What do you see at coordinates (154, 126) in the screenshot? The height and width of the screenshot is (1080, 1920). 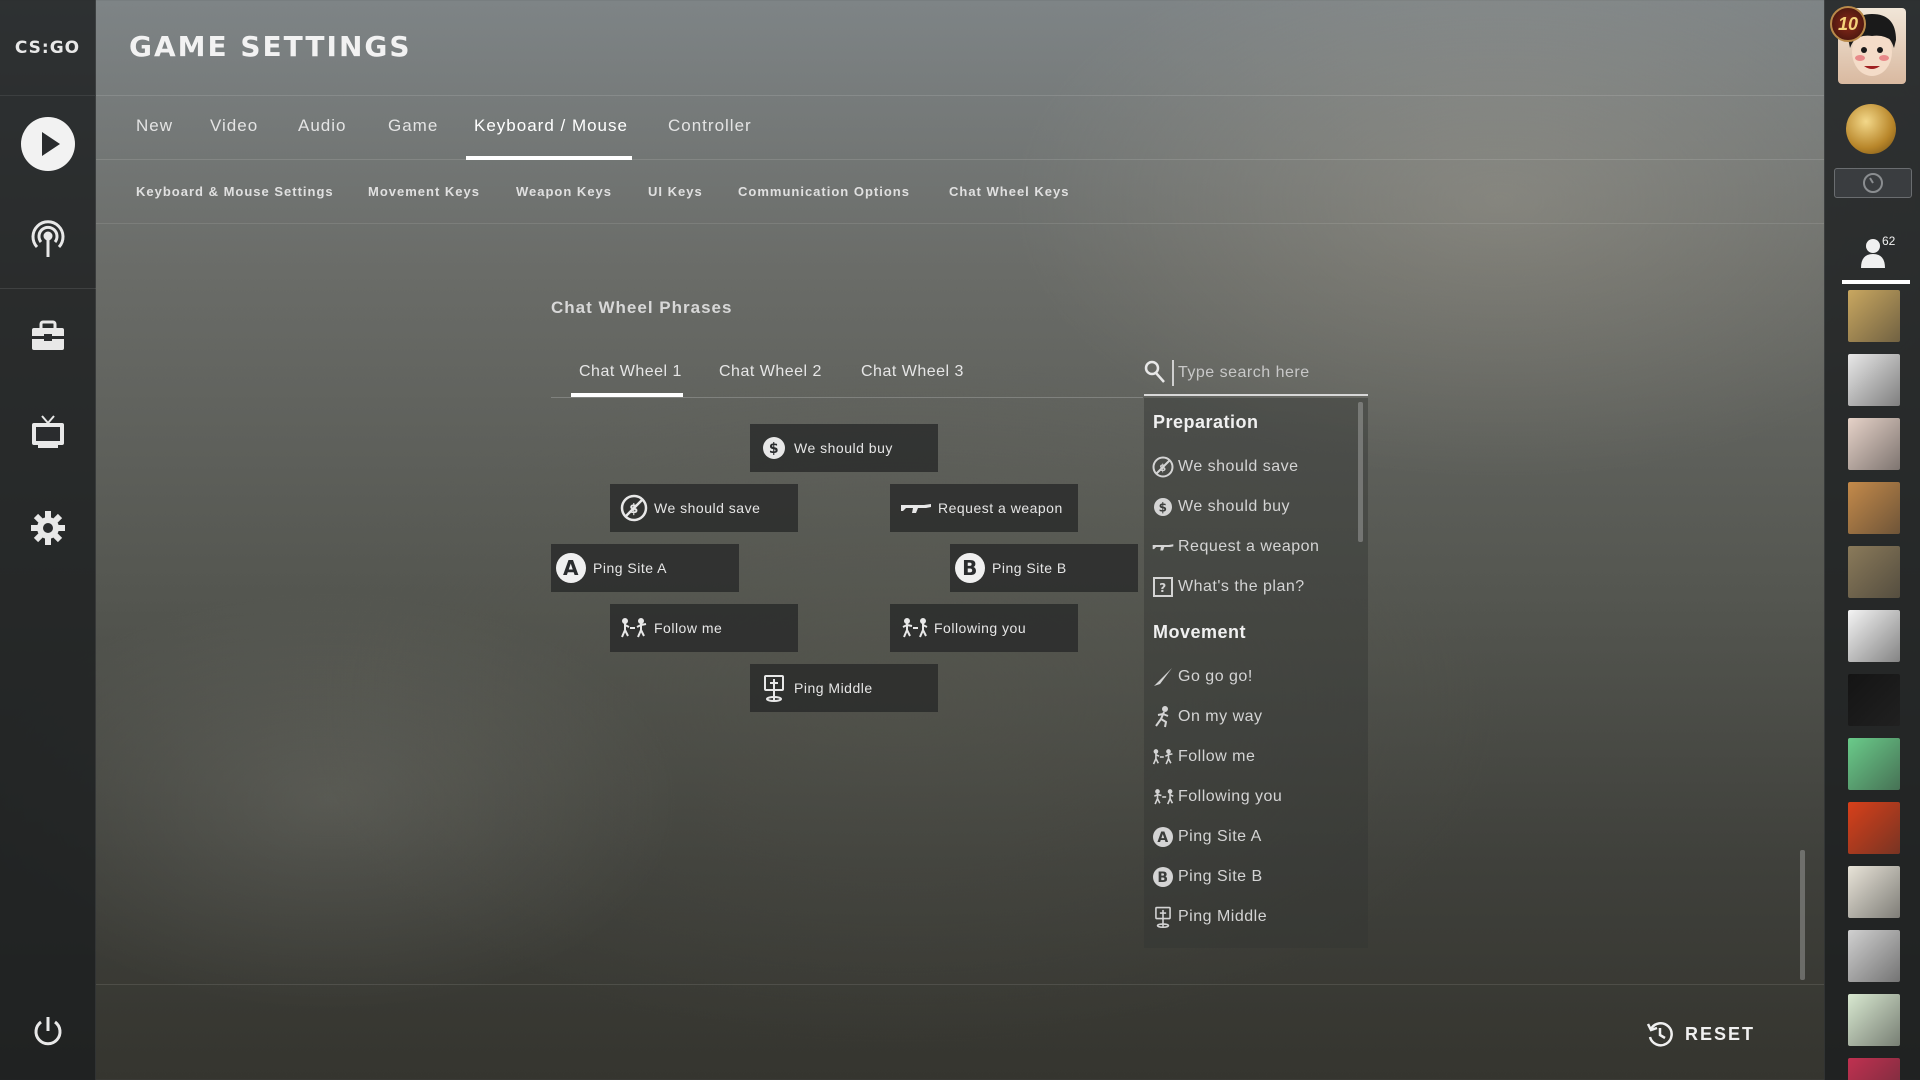 I see `tab-new: New` at bounding box center [154, 126].